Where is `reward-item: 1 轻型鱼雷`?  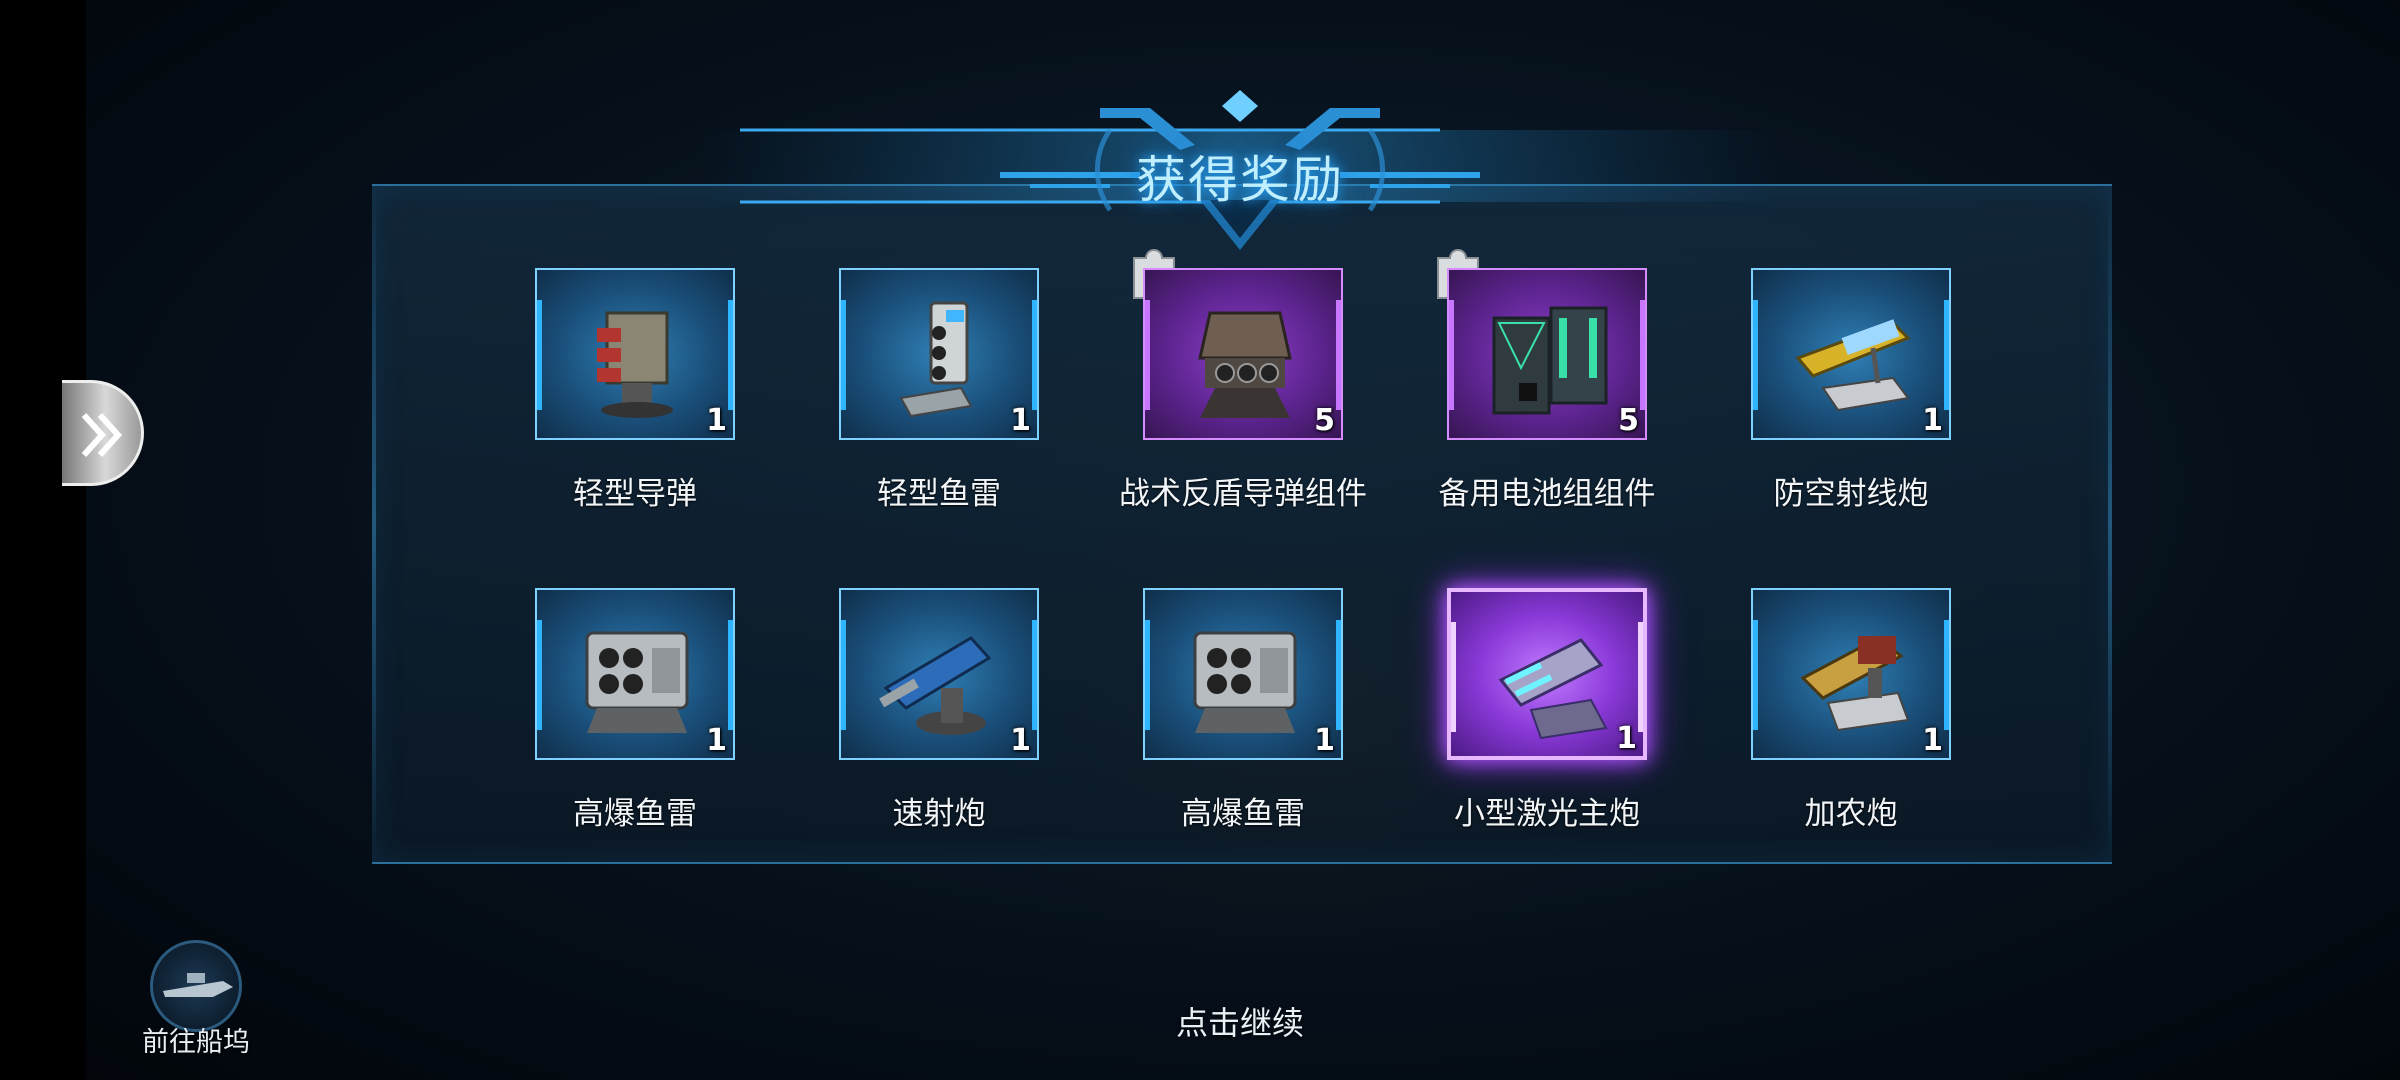
reward-item: 1 轻型鱼雷 is located at coordinates (939, 413).